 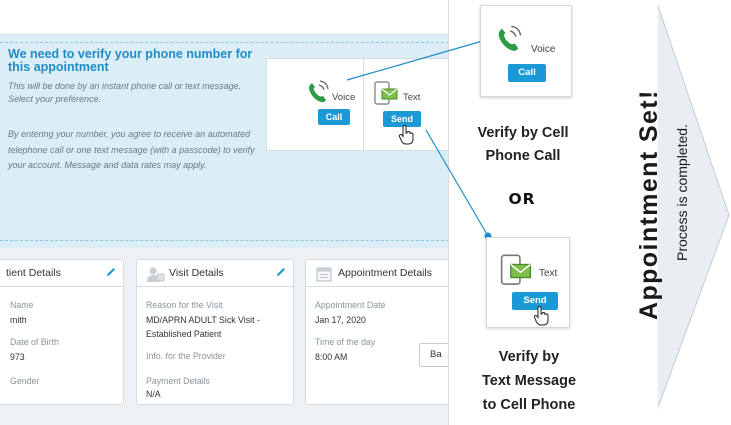 What do you see at coordinates (522, 199) in the screenshot?
I see `or-text: OR` at bounding box center [522, 199].